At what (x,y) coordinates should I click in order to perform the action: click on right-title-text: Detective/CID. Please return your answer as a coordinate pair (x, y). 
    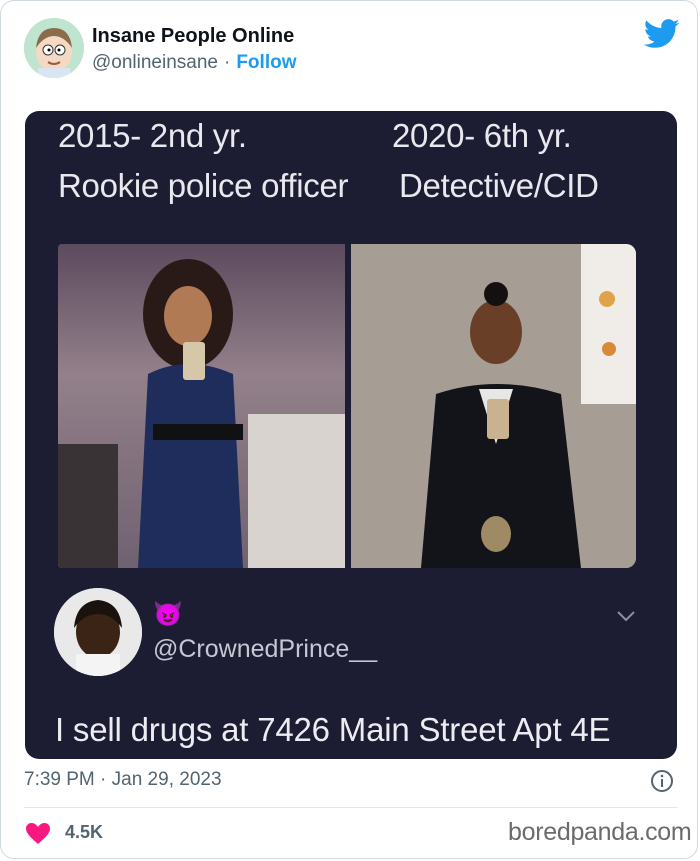
    Looking at the image, I should click on (499, 185).